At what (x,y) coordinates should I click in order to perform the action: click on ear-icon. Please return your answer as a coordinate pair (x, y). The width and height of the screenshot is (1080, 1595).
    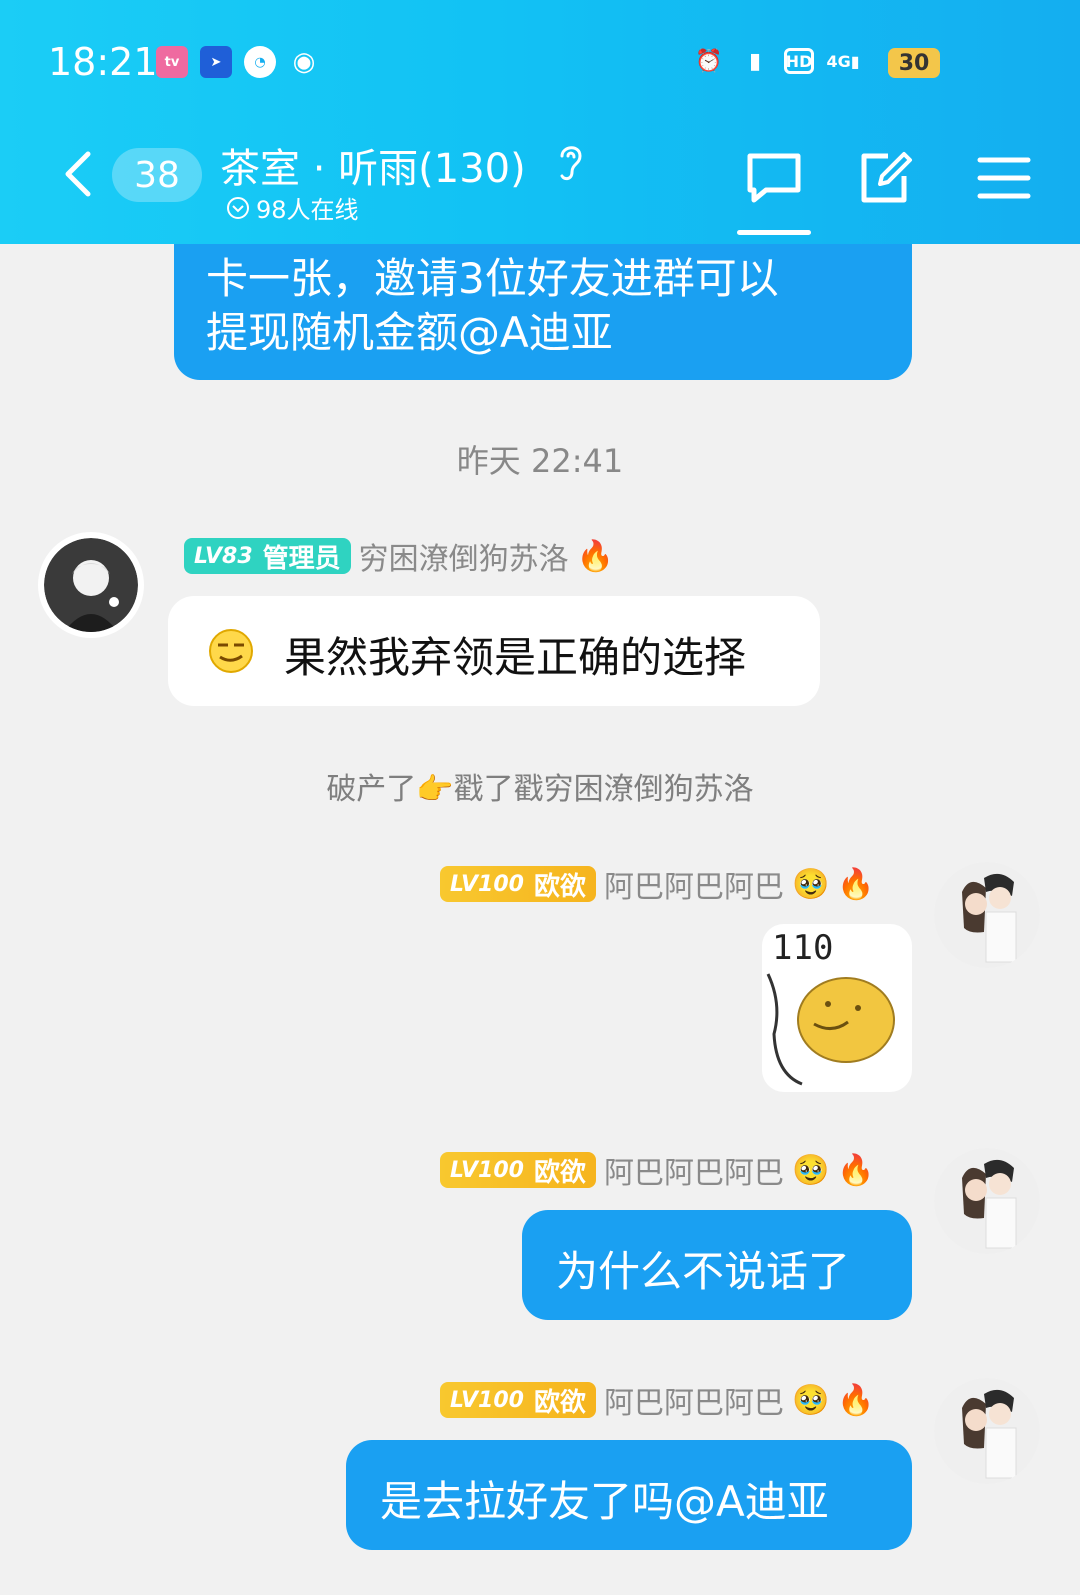
    Looking at the image, I should click on (570, 162).